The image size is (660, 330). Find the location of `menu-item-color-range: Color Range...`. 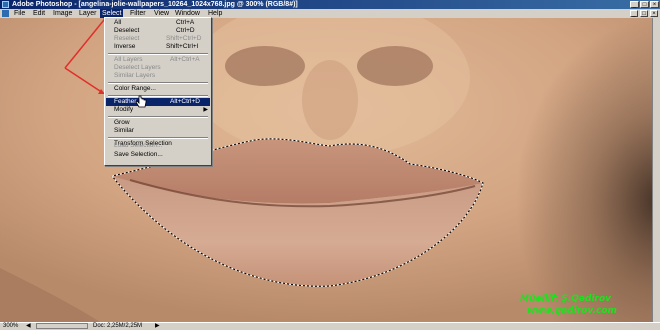

menu-item-color-range: Color Range... is located at coordinates (158, 89).